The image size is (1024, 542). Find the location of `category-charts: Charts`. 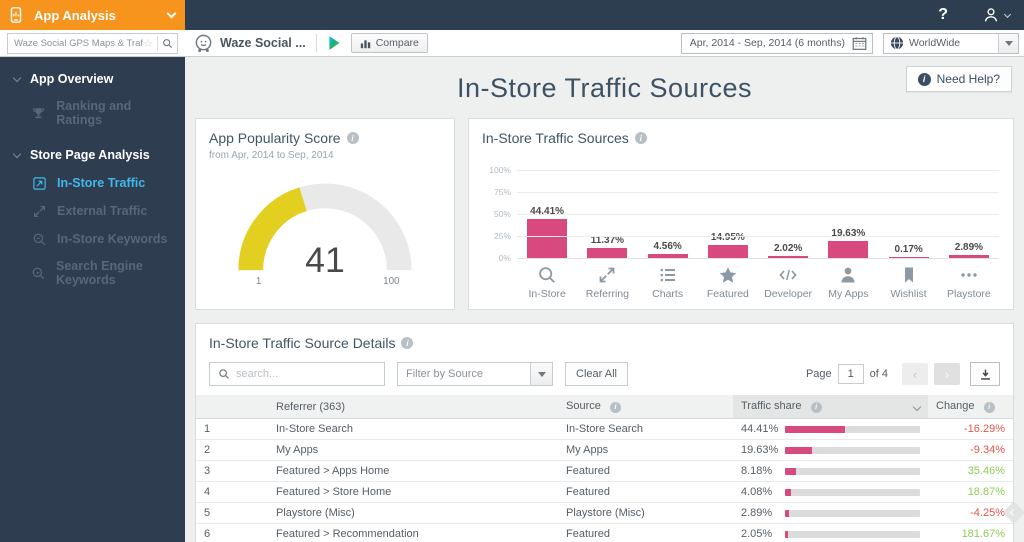

category-charts: Charts is located at coordinates (668, 279).